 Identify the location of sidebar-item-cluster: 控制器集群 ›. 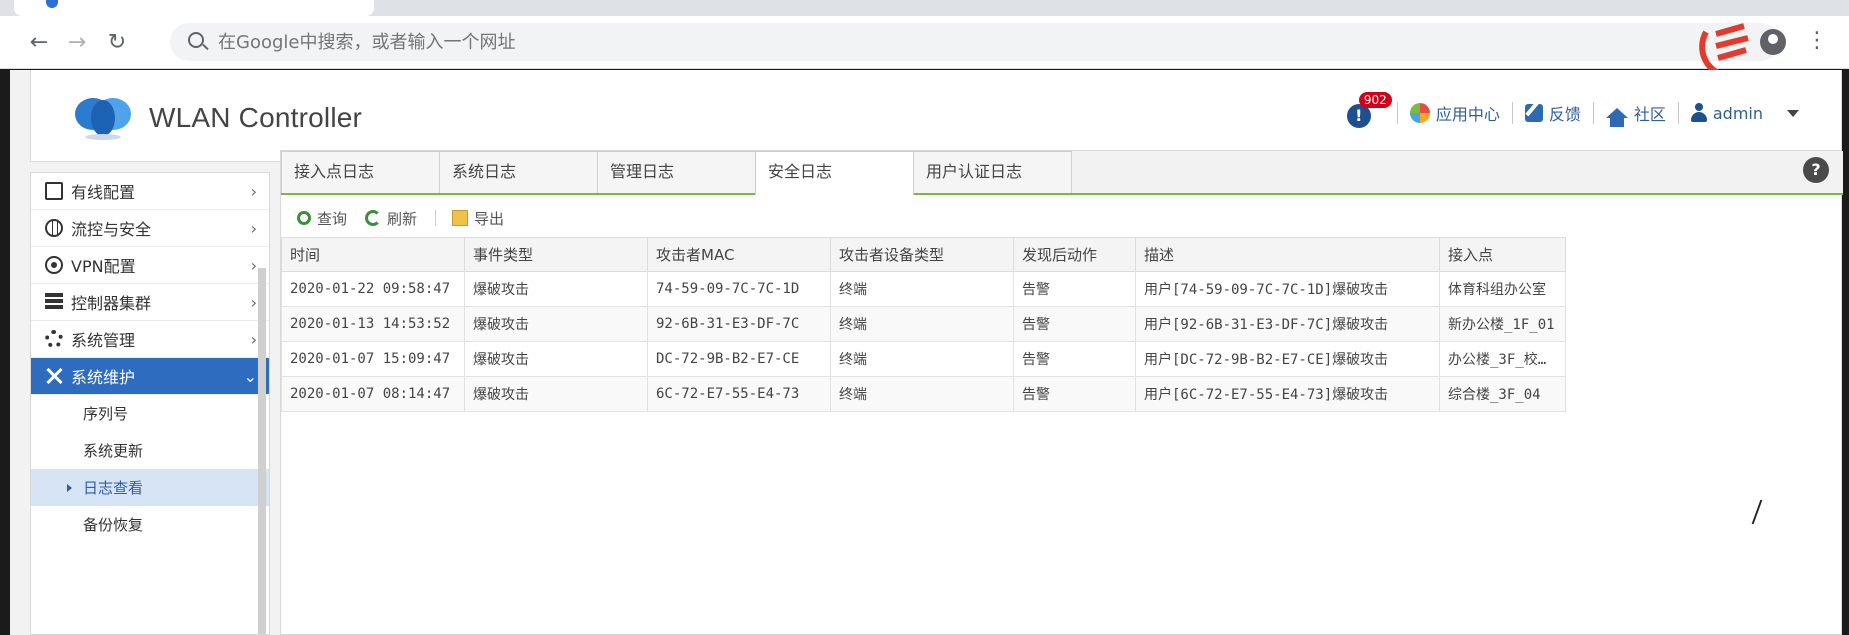
(150, 302).